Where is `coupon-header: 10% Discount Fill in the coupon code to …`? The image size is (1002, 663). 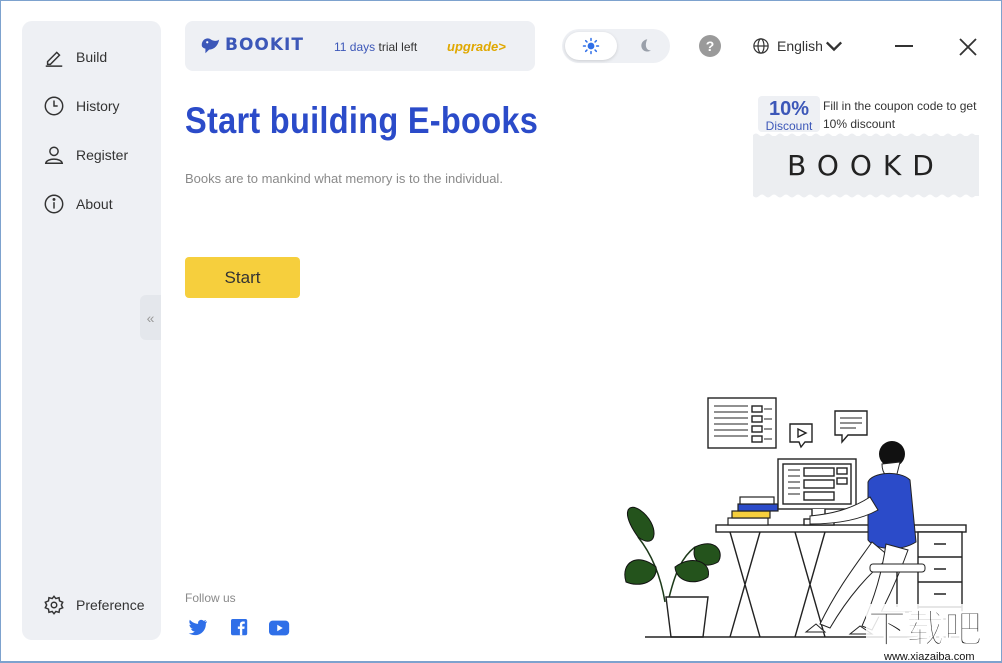
coupon-header: 10% Discount Fill in the coupon code to … is located at coordinates (866, 114).